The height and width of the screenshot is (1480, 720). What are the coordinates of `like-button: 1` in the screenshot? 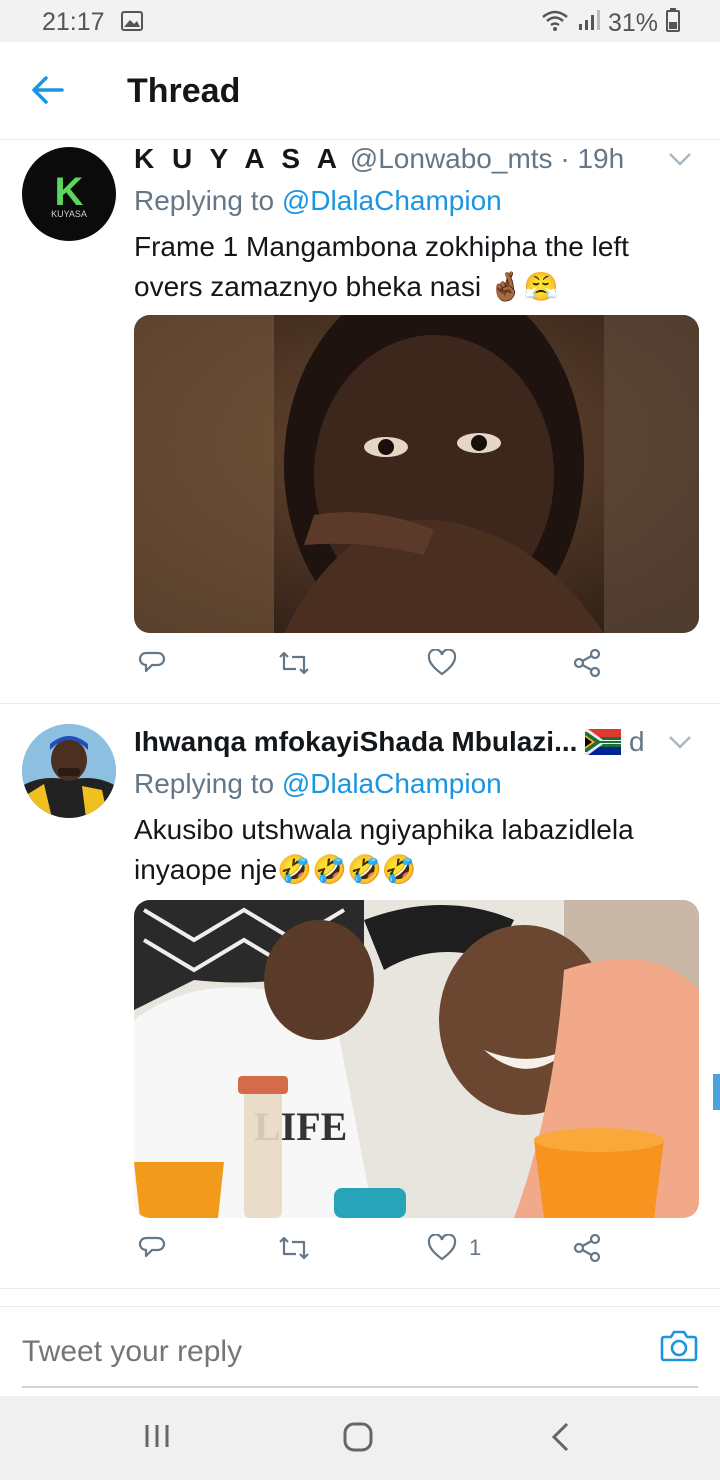 It's located at (454, 1248).